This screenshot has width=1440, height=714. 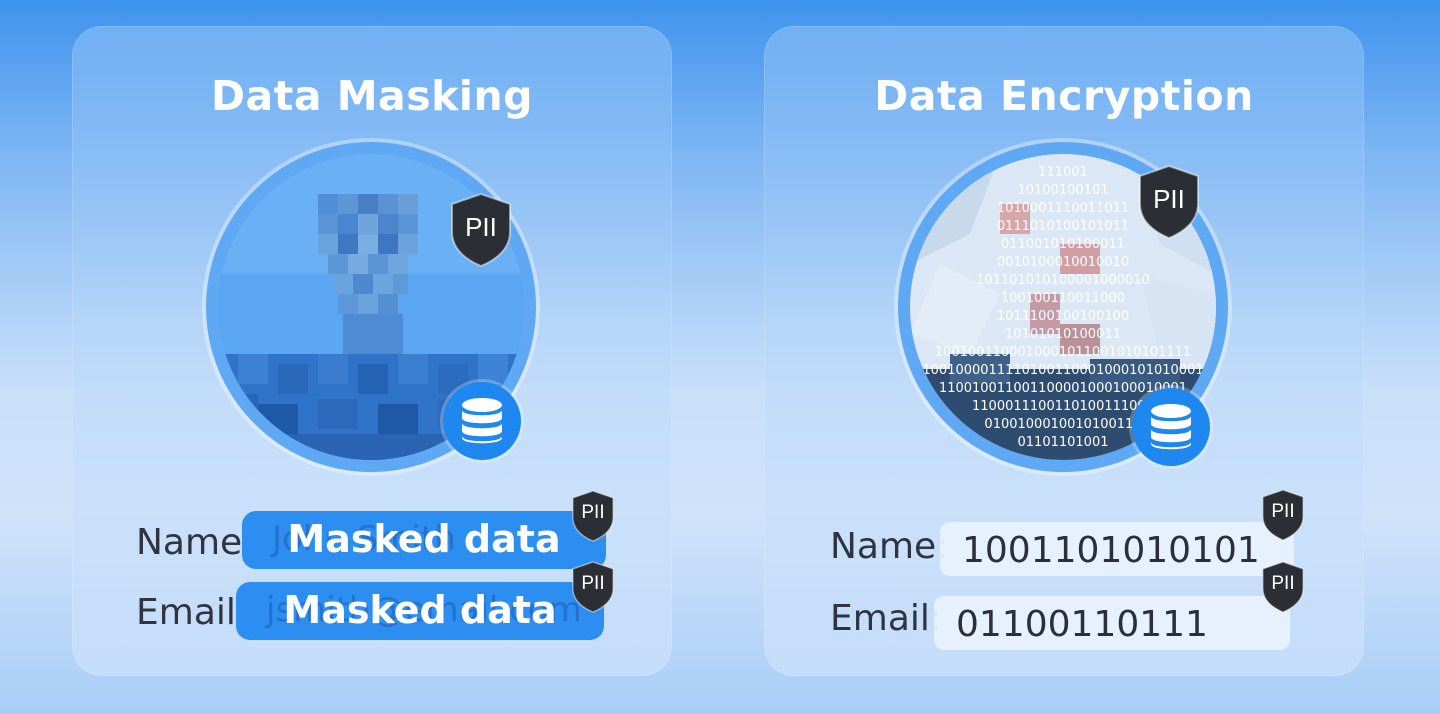 I want to click on binary-line: 0010100010010010, so click(x=1063, y=262).